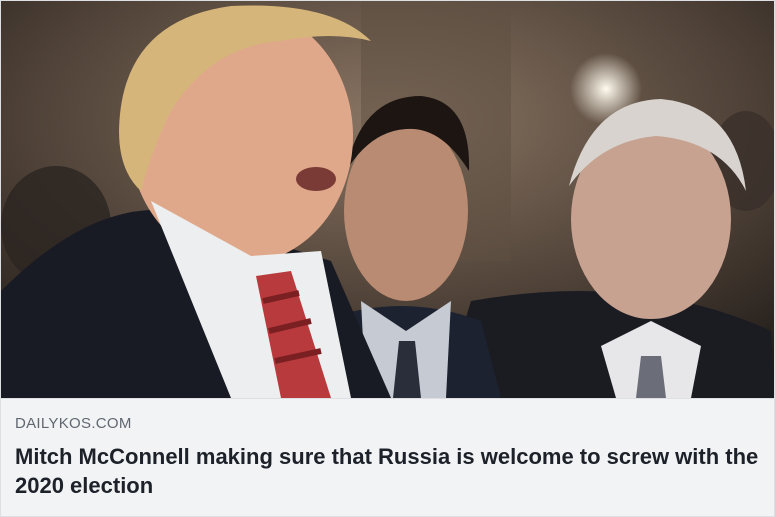 The width and height of the screenshot is (775, 517). Describe the element at coordinates (73, 423) in the screenshot. I see `source-domain: DAILYKOS.COM` at that location.